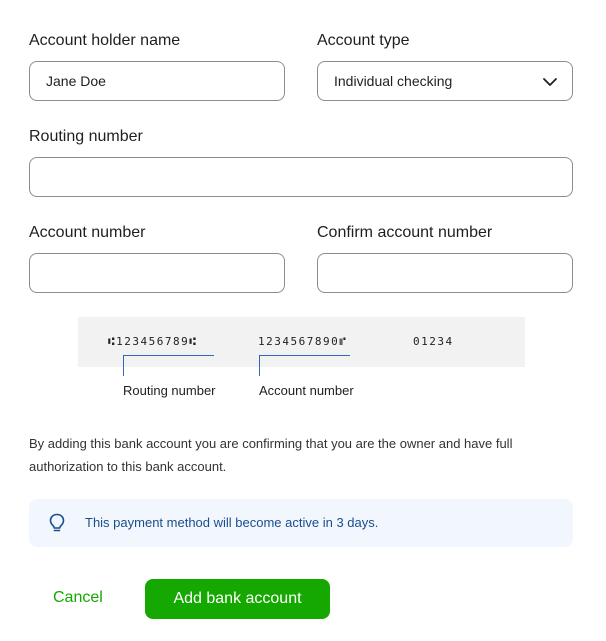 This screenshot has width=606, height=641. I want to click on micr-routing-number: ⑆123456789⑆, so click(153, 341).